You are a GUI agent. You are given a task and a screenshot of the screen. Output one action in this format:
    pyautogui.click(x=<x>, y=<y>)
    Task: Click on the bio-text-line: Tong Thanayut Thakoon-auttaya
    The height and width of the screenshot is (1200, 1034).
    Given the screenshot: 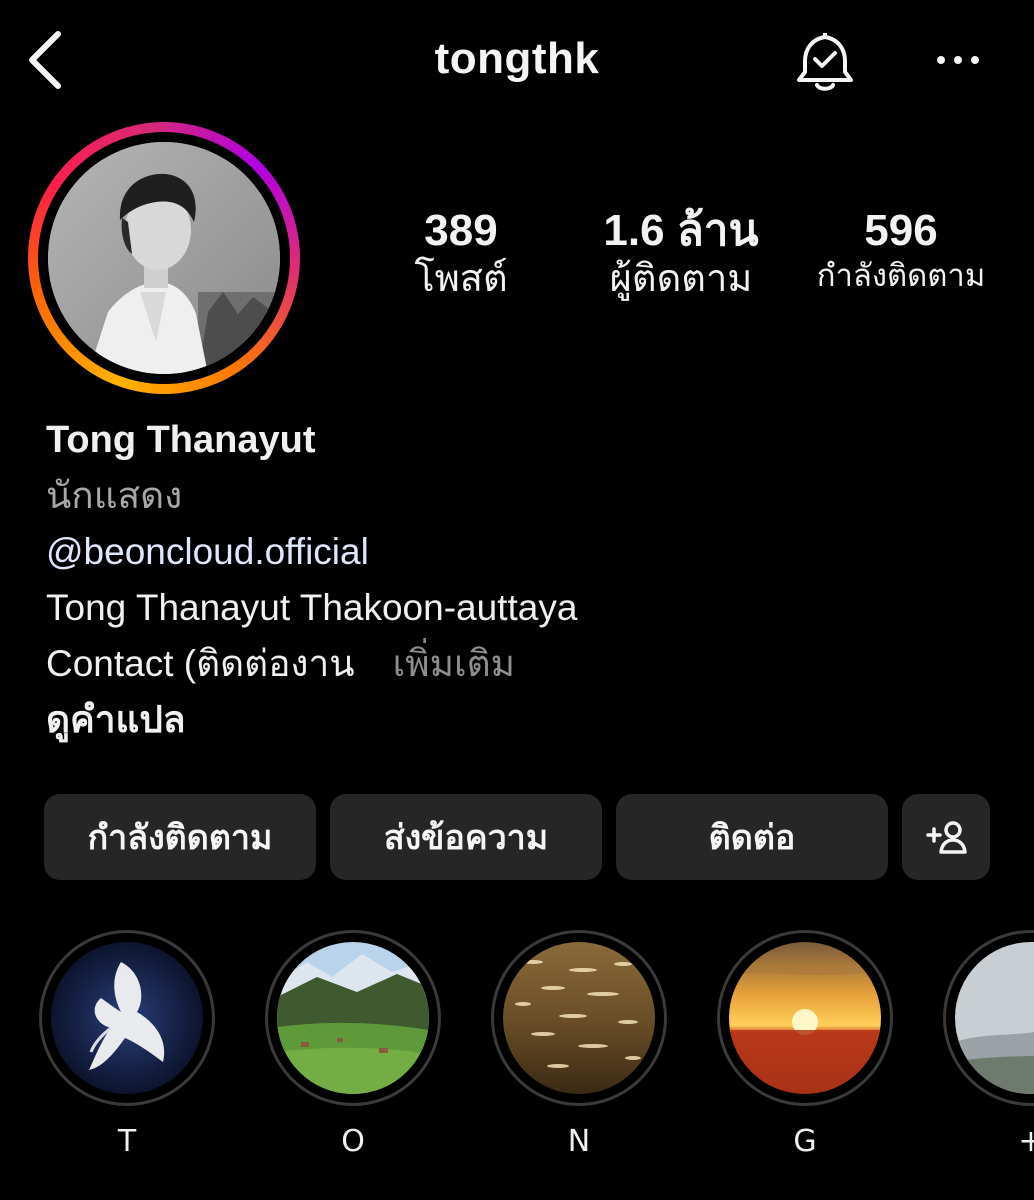 What is the action you would take?
    pyautogui.click(x=312, y=607)
    